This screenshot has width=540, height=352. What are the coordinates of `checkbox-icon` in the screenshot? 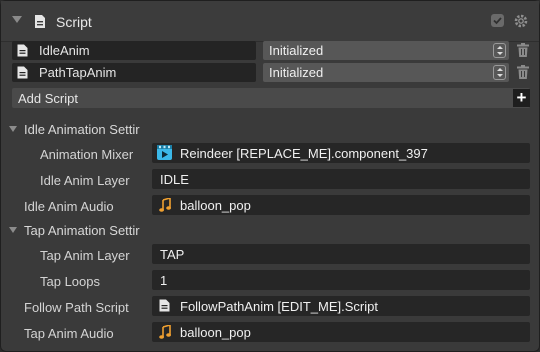 It's located at (497, 20).